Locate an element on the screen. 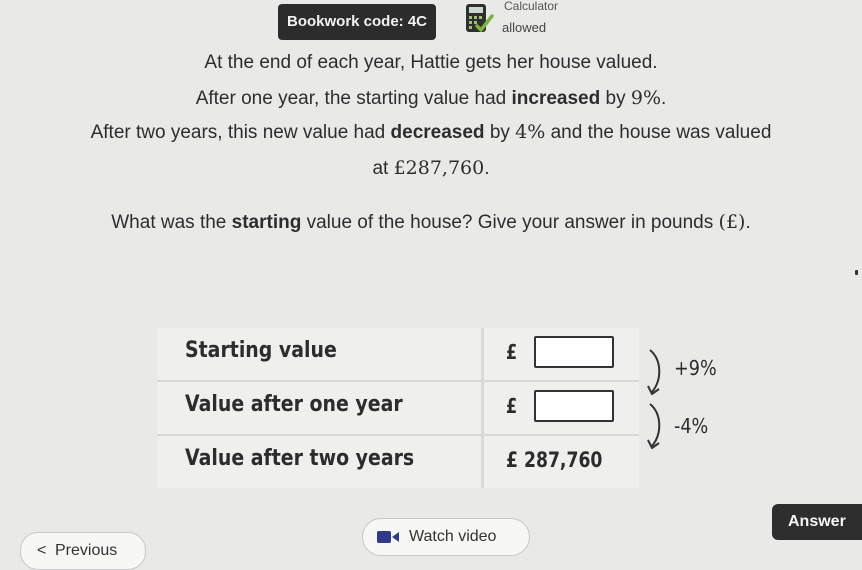  watch-video-label: Watch video is located at coordinates (453, 536).